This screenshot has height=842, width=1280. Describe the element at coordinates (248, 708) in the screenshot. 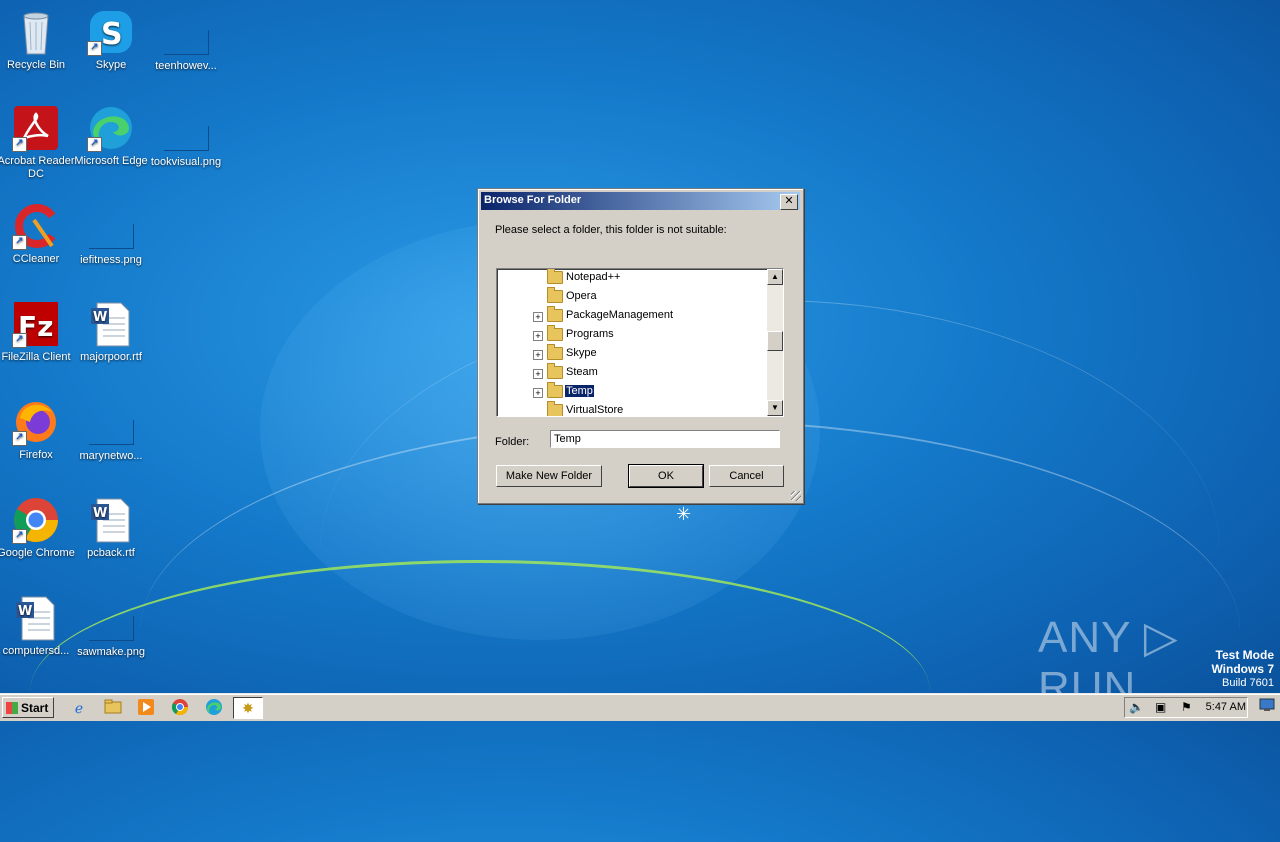

I see `active-app-button: ✸` at that location.